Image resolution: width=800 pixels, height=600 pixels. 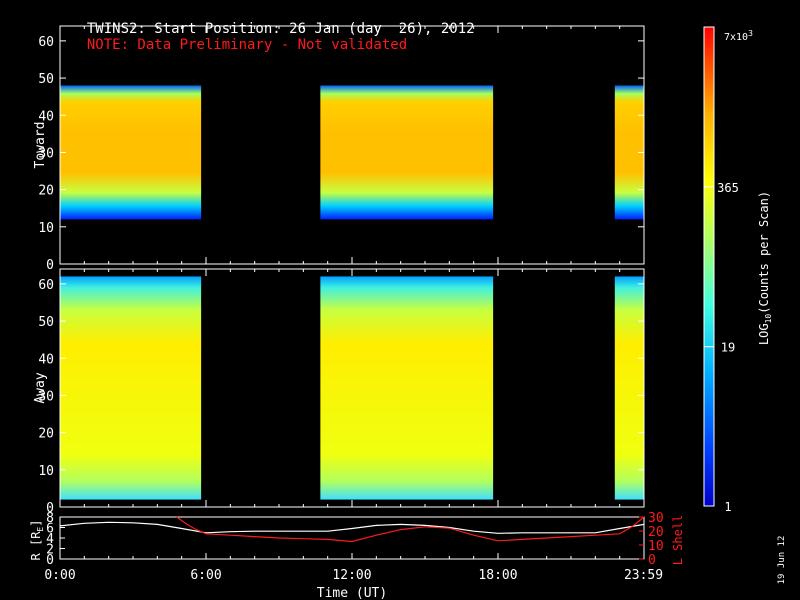 What do you see at coordinates (764, 252) in the screenshot?
I see `colorbar-label-end: (Counts per Scan)` at bounding box center [764, 252].